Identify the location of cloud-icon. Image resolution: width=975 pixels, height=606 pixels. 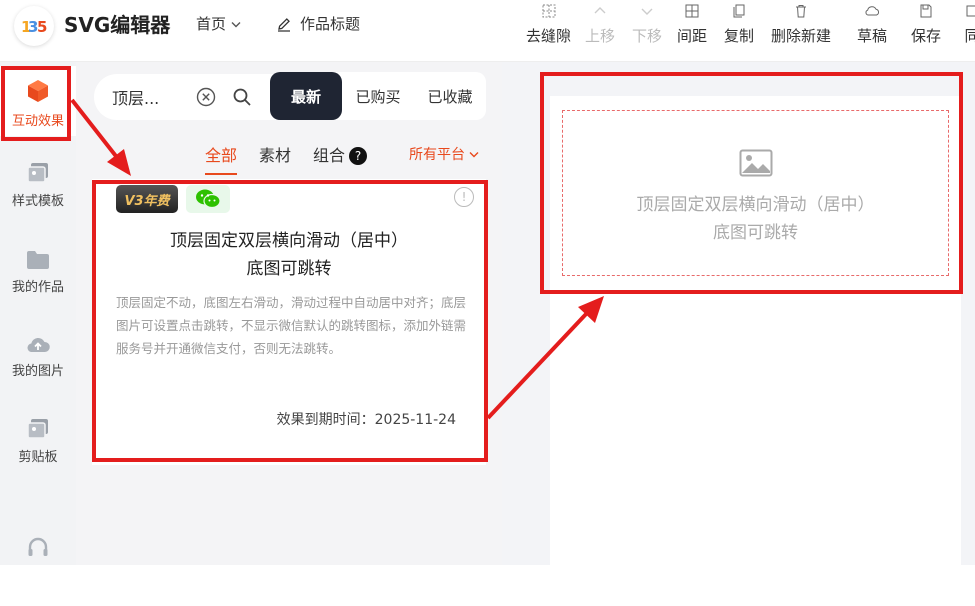
(872, 11).